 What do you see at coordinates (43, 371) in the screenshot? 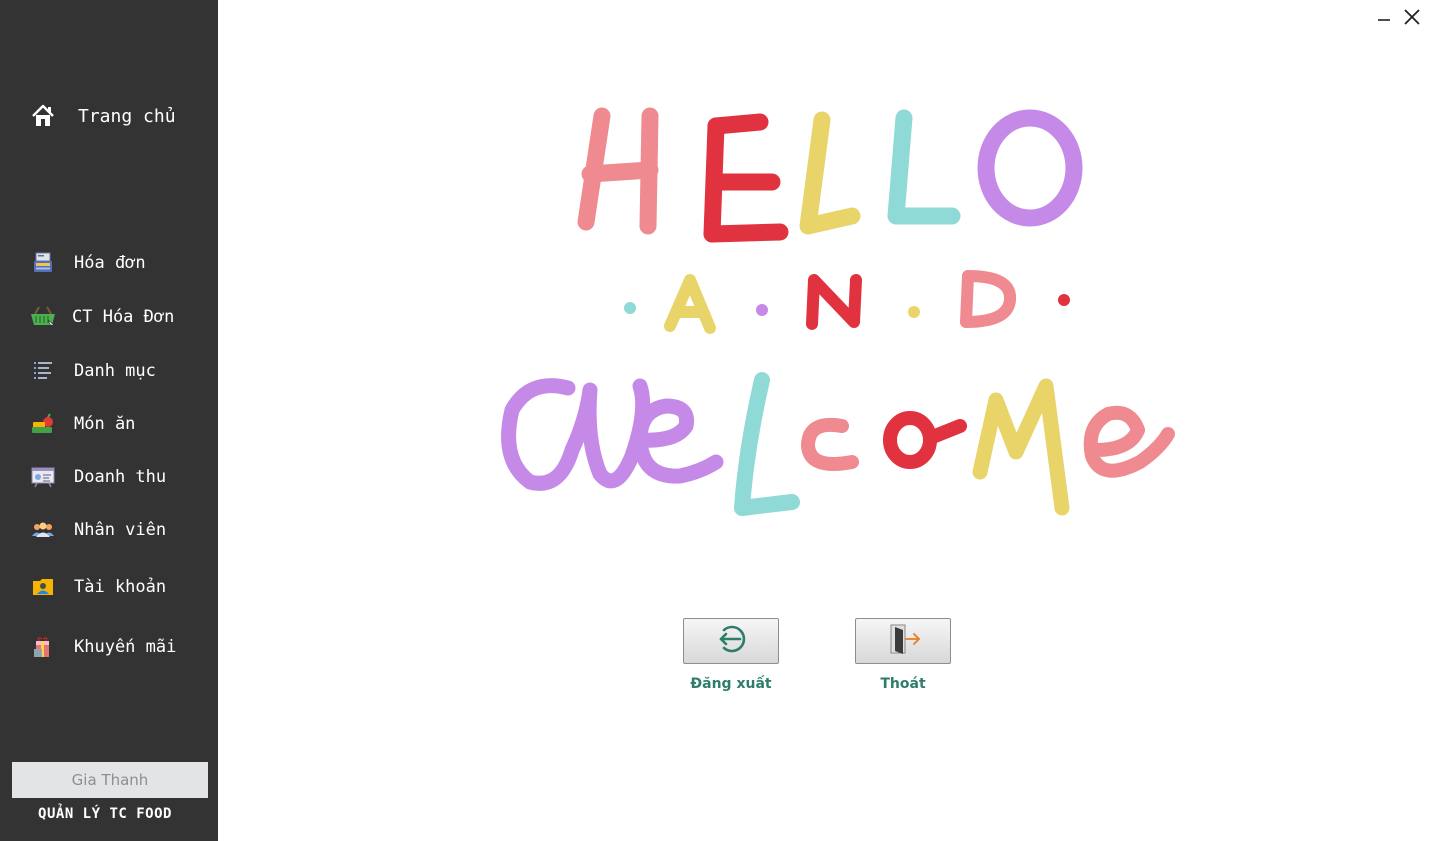
I see `list-icon` at bounding box center [43, 371].